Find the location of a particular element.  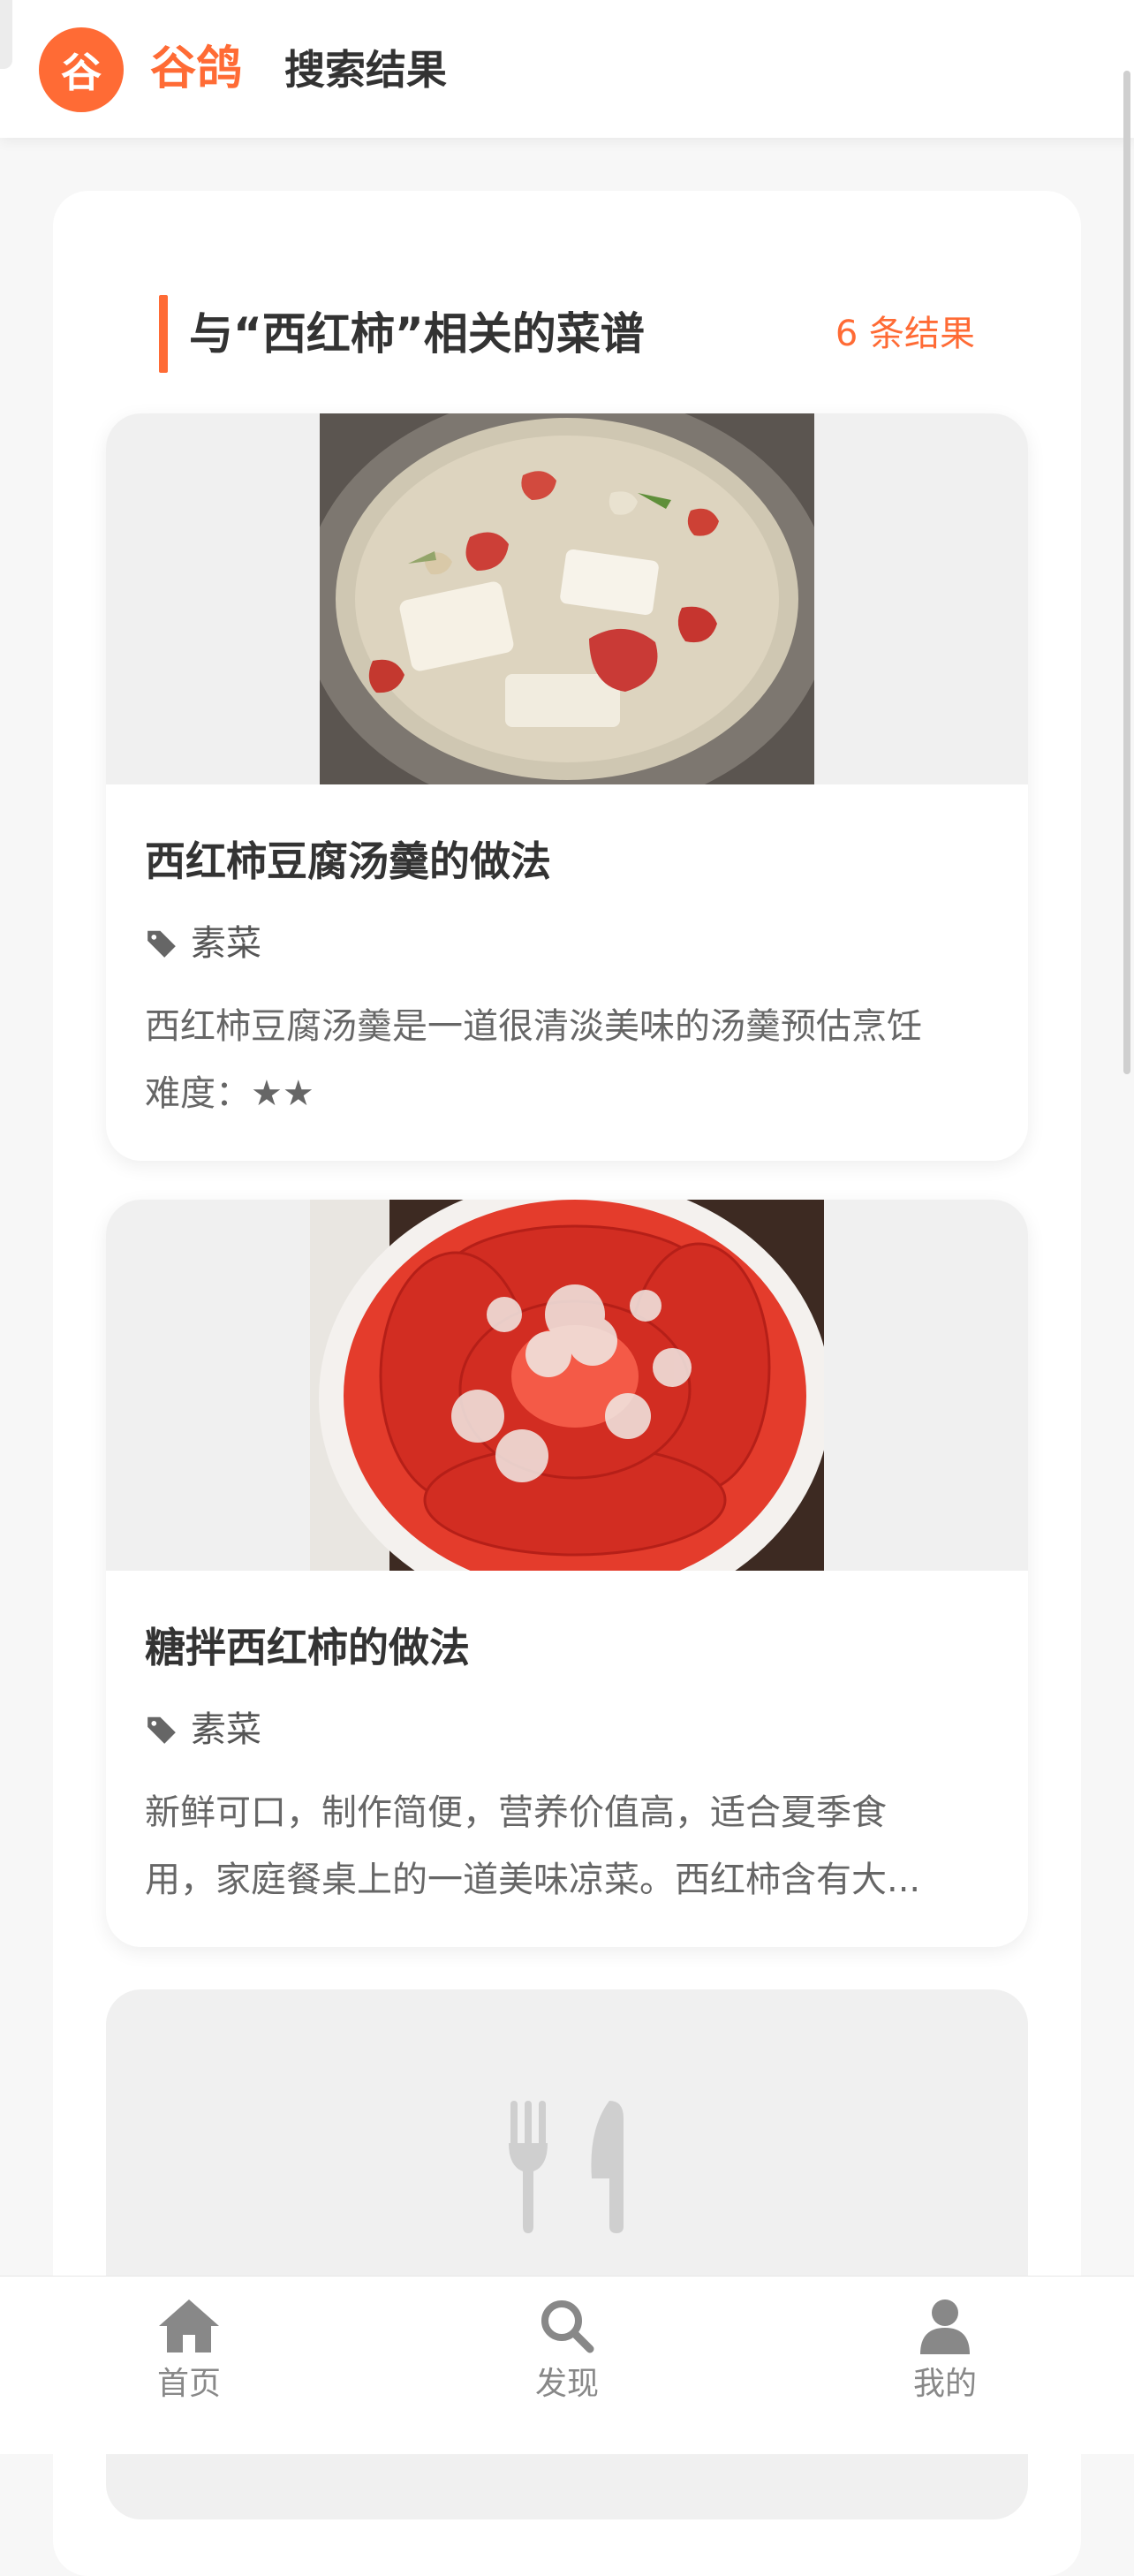

section-header: 与“西红柿”相关的菜谱 6 条结果 is located at coordinates (574, 334).